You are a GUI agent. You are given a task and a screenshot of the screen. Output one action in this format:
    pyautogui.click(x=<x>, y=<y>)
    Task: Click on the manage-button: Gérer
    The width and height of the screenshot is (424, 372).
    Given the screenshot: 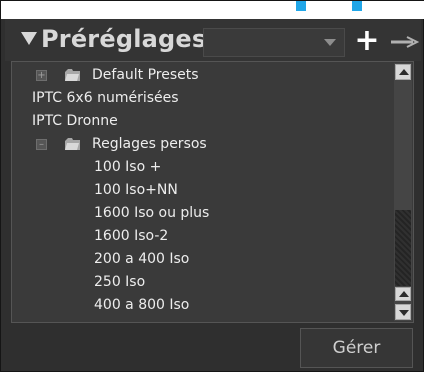 What is the action you would take?
    pyautogui.click(x=356, y=348)
    